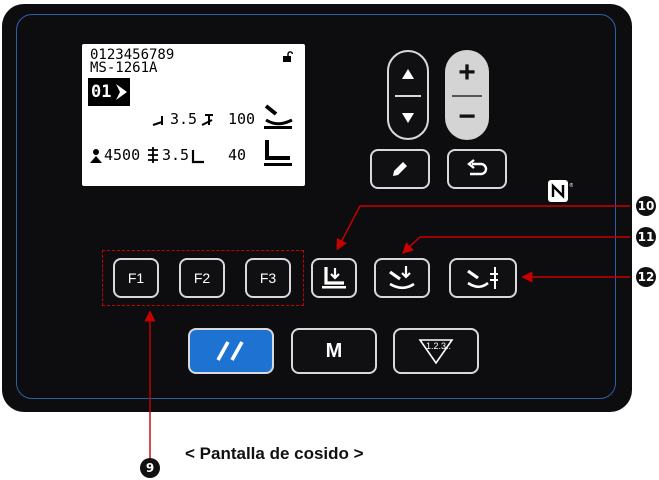  What do you see at coordinates (150, 468) in the screenshot?
I see `callout-9: 9` at bounding box center [150, 468].